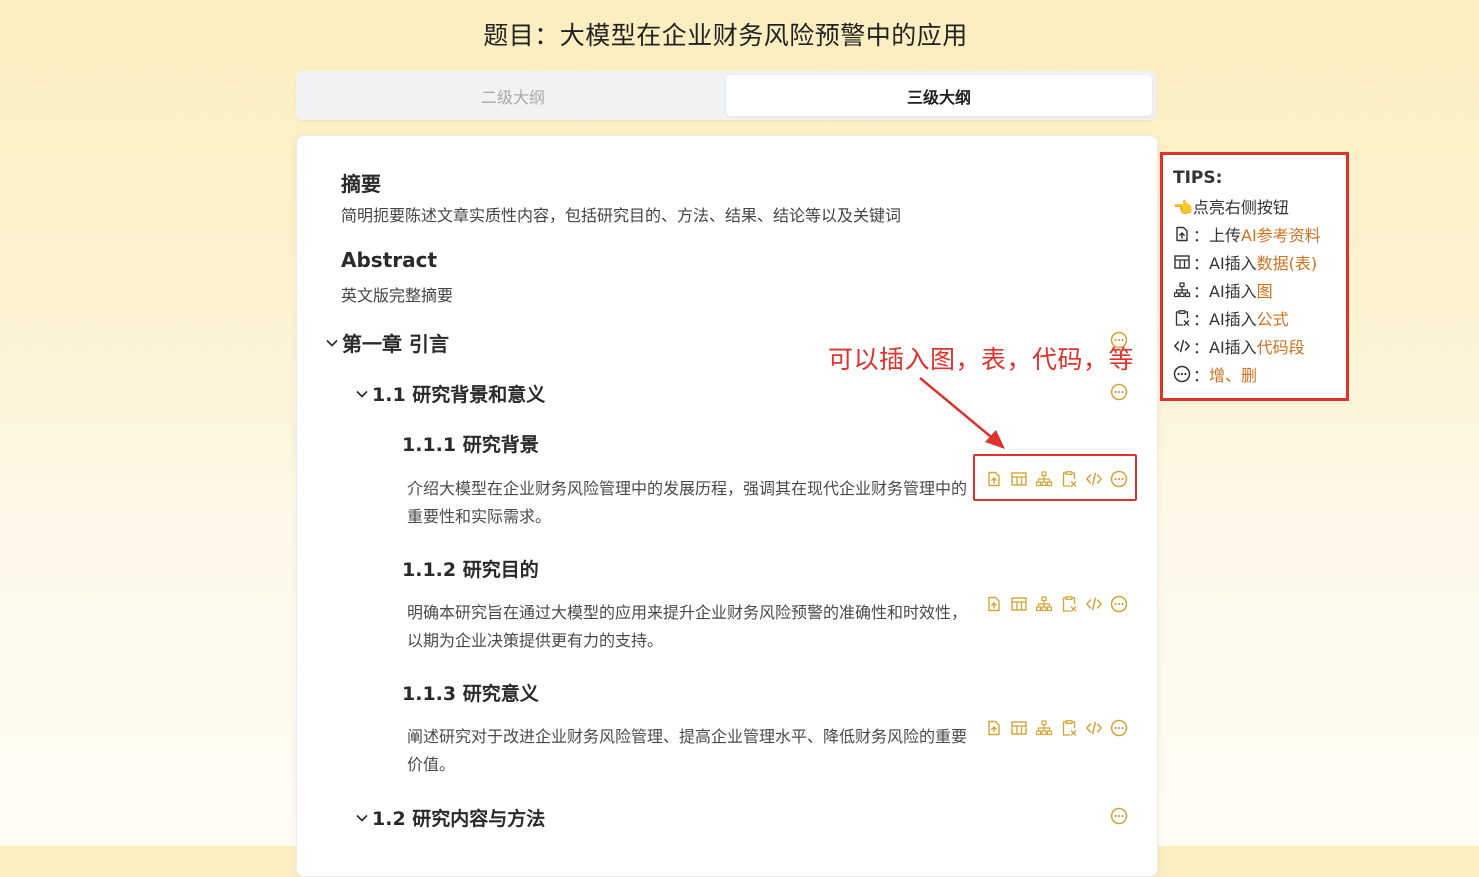 The width and height of the screenshot is (1479, 877). Describe the element at coordinates (981, 359) in the screenshot. I see `annotation-text: 可以插入图，表，代码，等` at that location.